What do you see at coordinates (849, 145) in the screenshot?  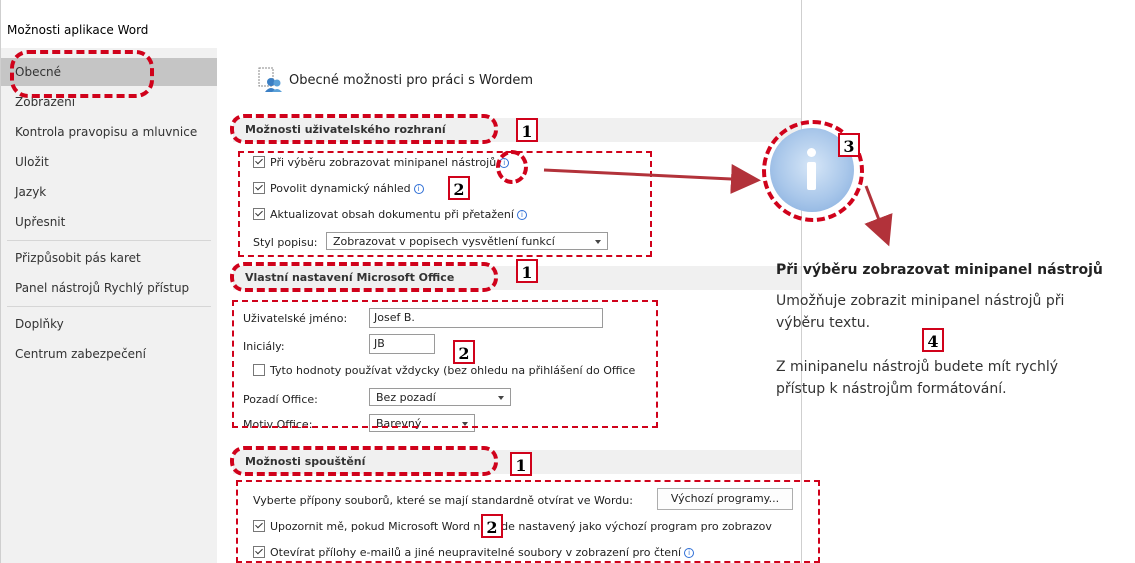 I see `badge-number: 3` at bounding box center [849, 145].